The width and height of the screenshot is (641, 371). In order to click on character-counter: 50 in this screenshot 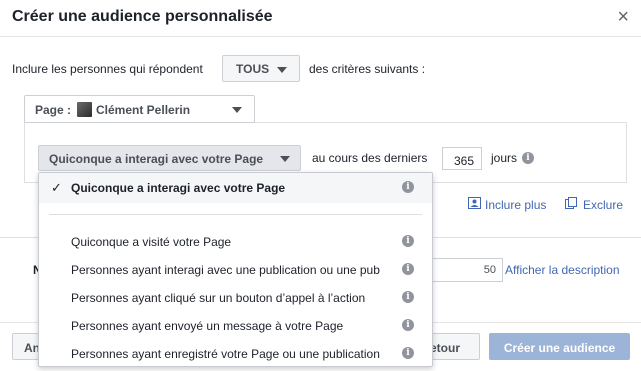, I will do `click(489, 270)`.